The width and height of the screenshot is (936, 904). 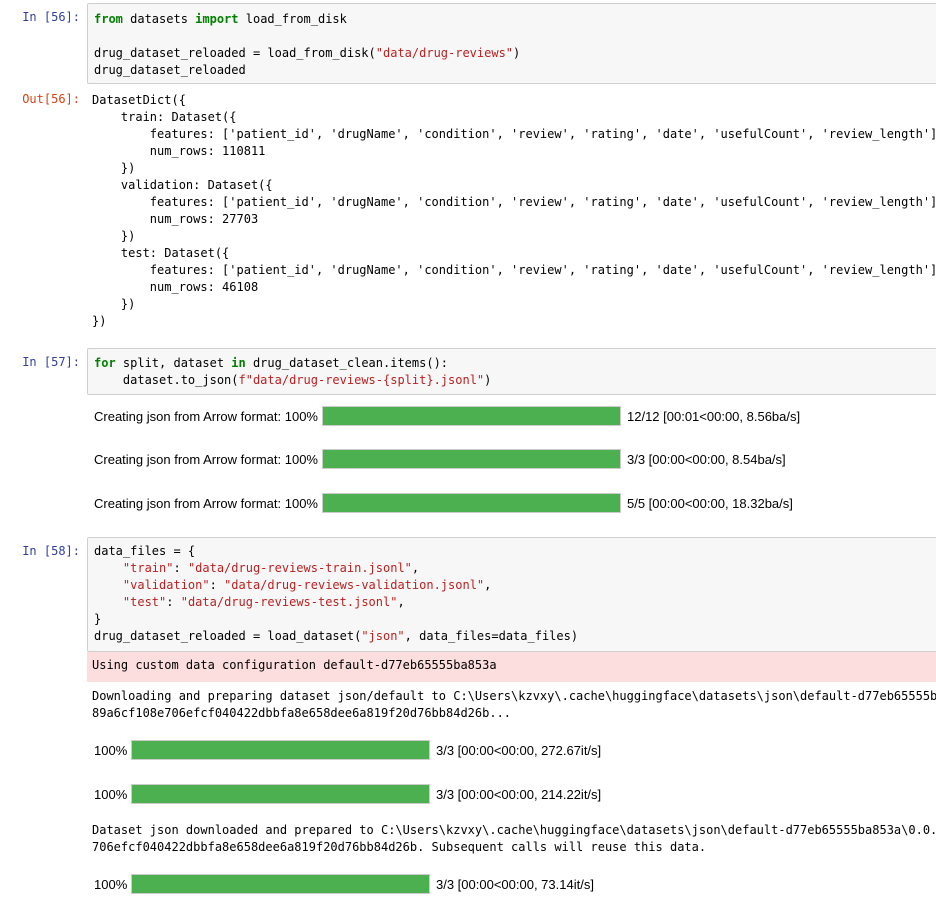 I want to click on code-line: drug_dataset_reloaded, so click(x=170, y=70).